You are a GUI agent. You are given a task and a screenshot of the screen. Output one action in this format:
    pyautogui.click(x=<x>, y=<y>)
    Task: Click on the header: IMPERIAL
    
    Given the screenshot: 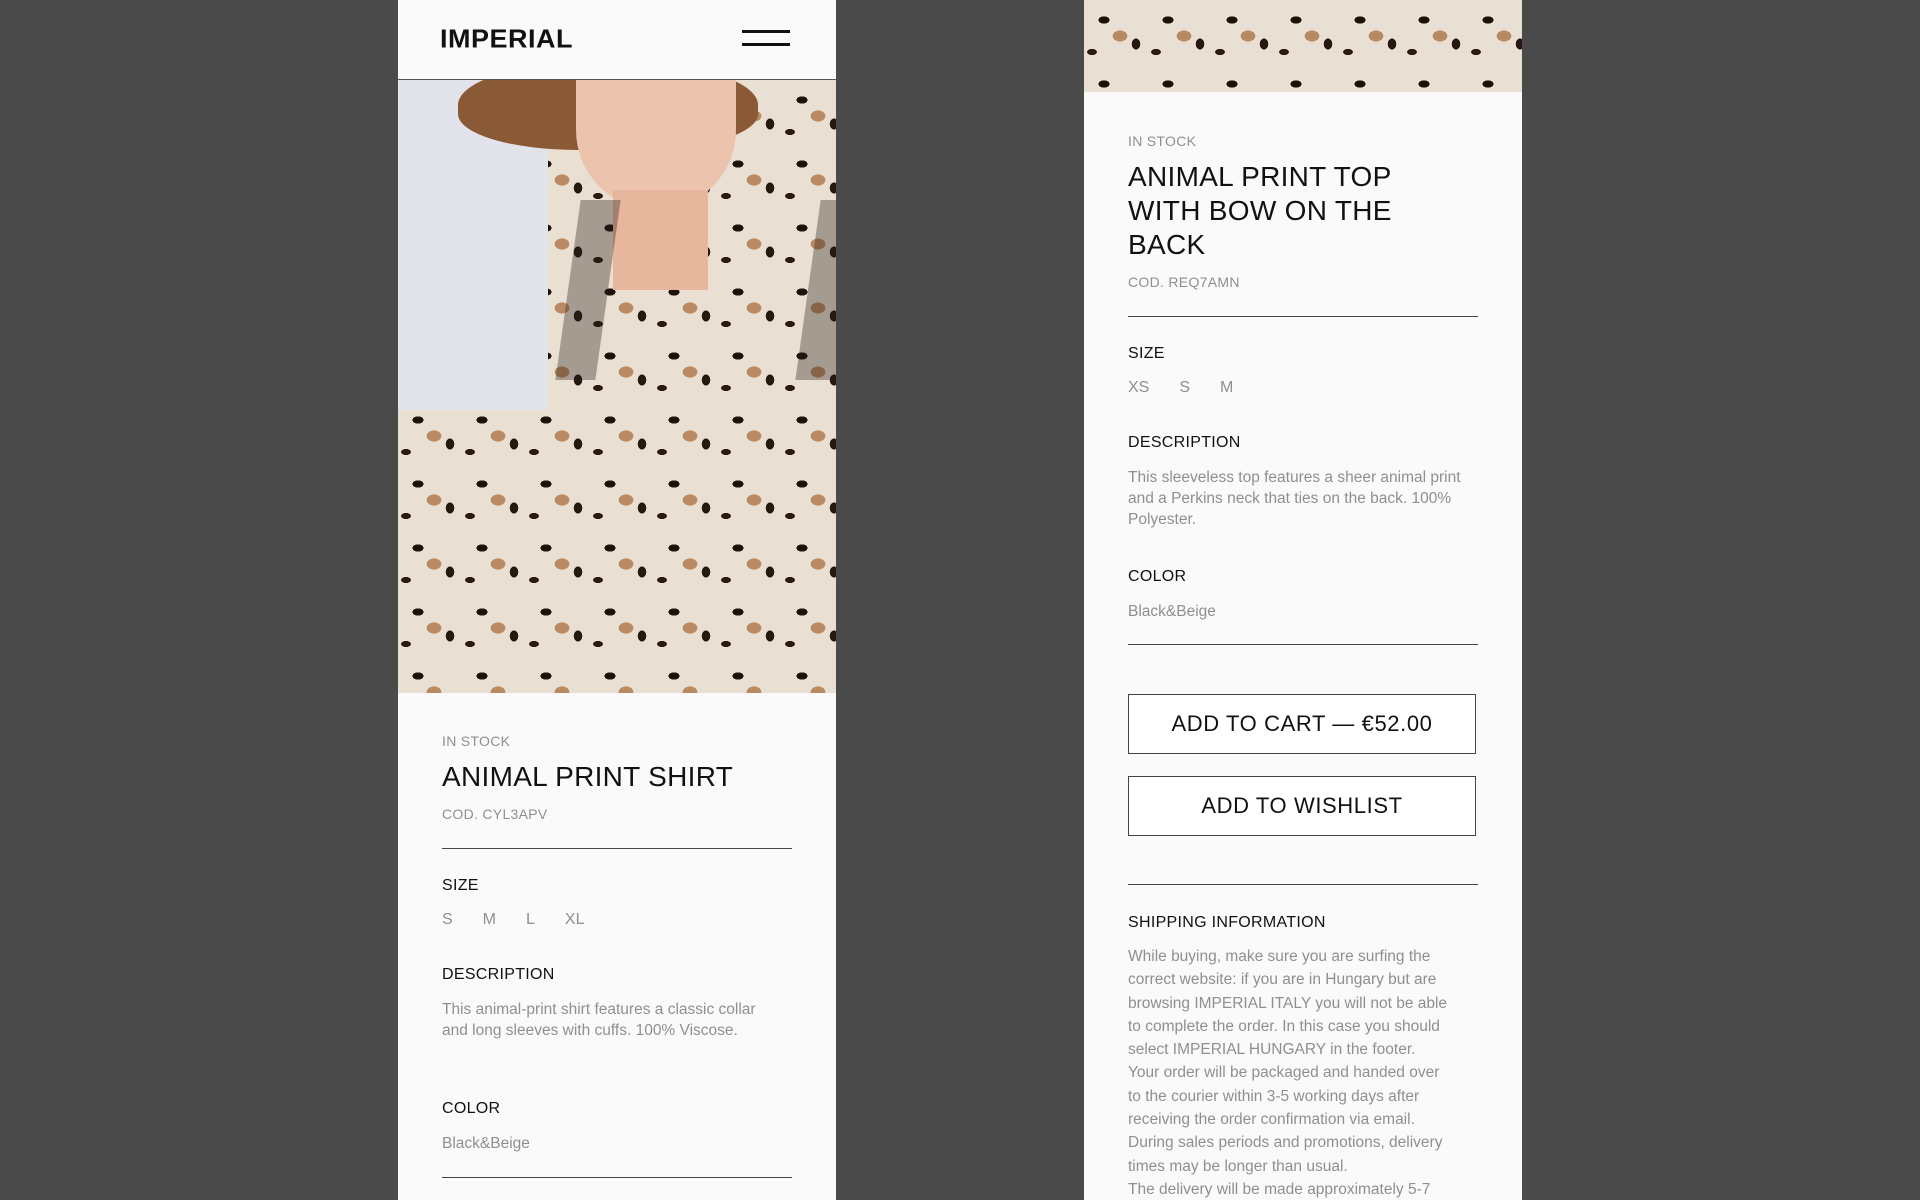 What is the action you would take?
    pyautogui.click(x=617, y=40)
    